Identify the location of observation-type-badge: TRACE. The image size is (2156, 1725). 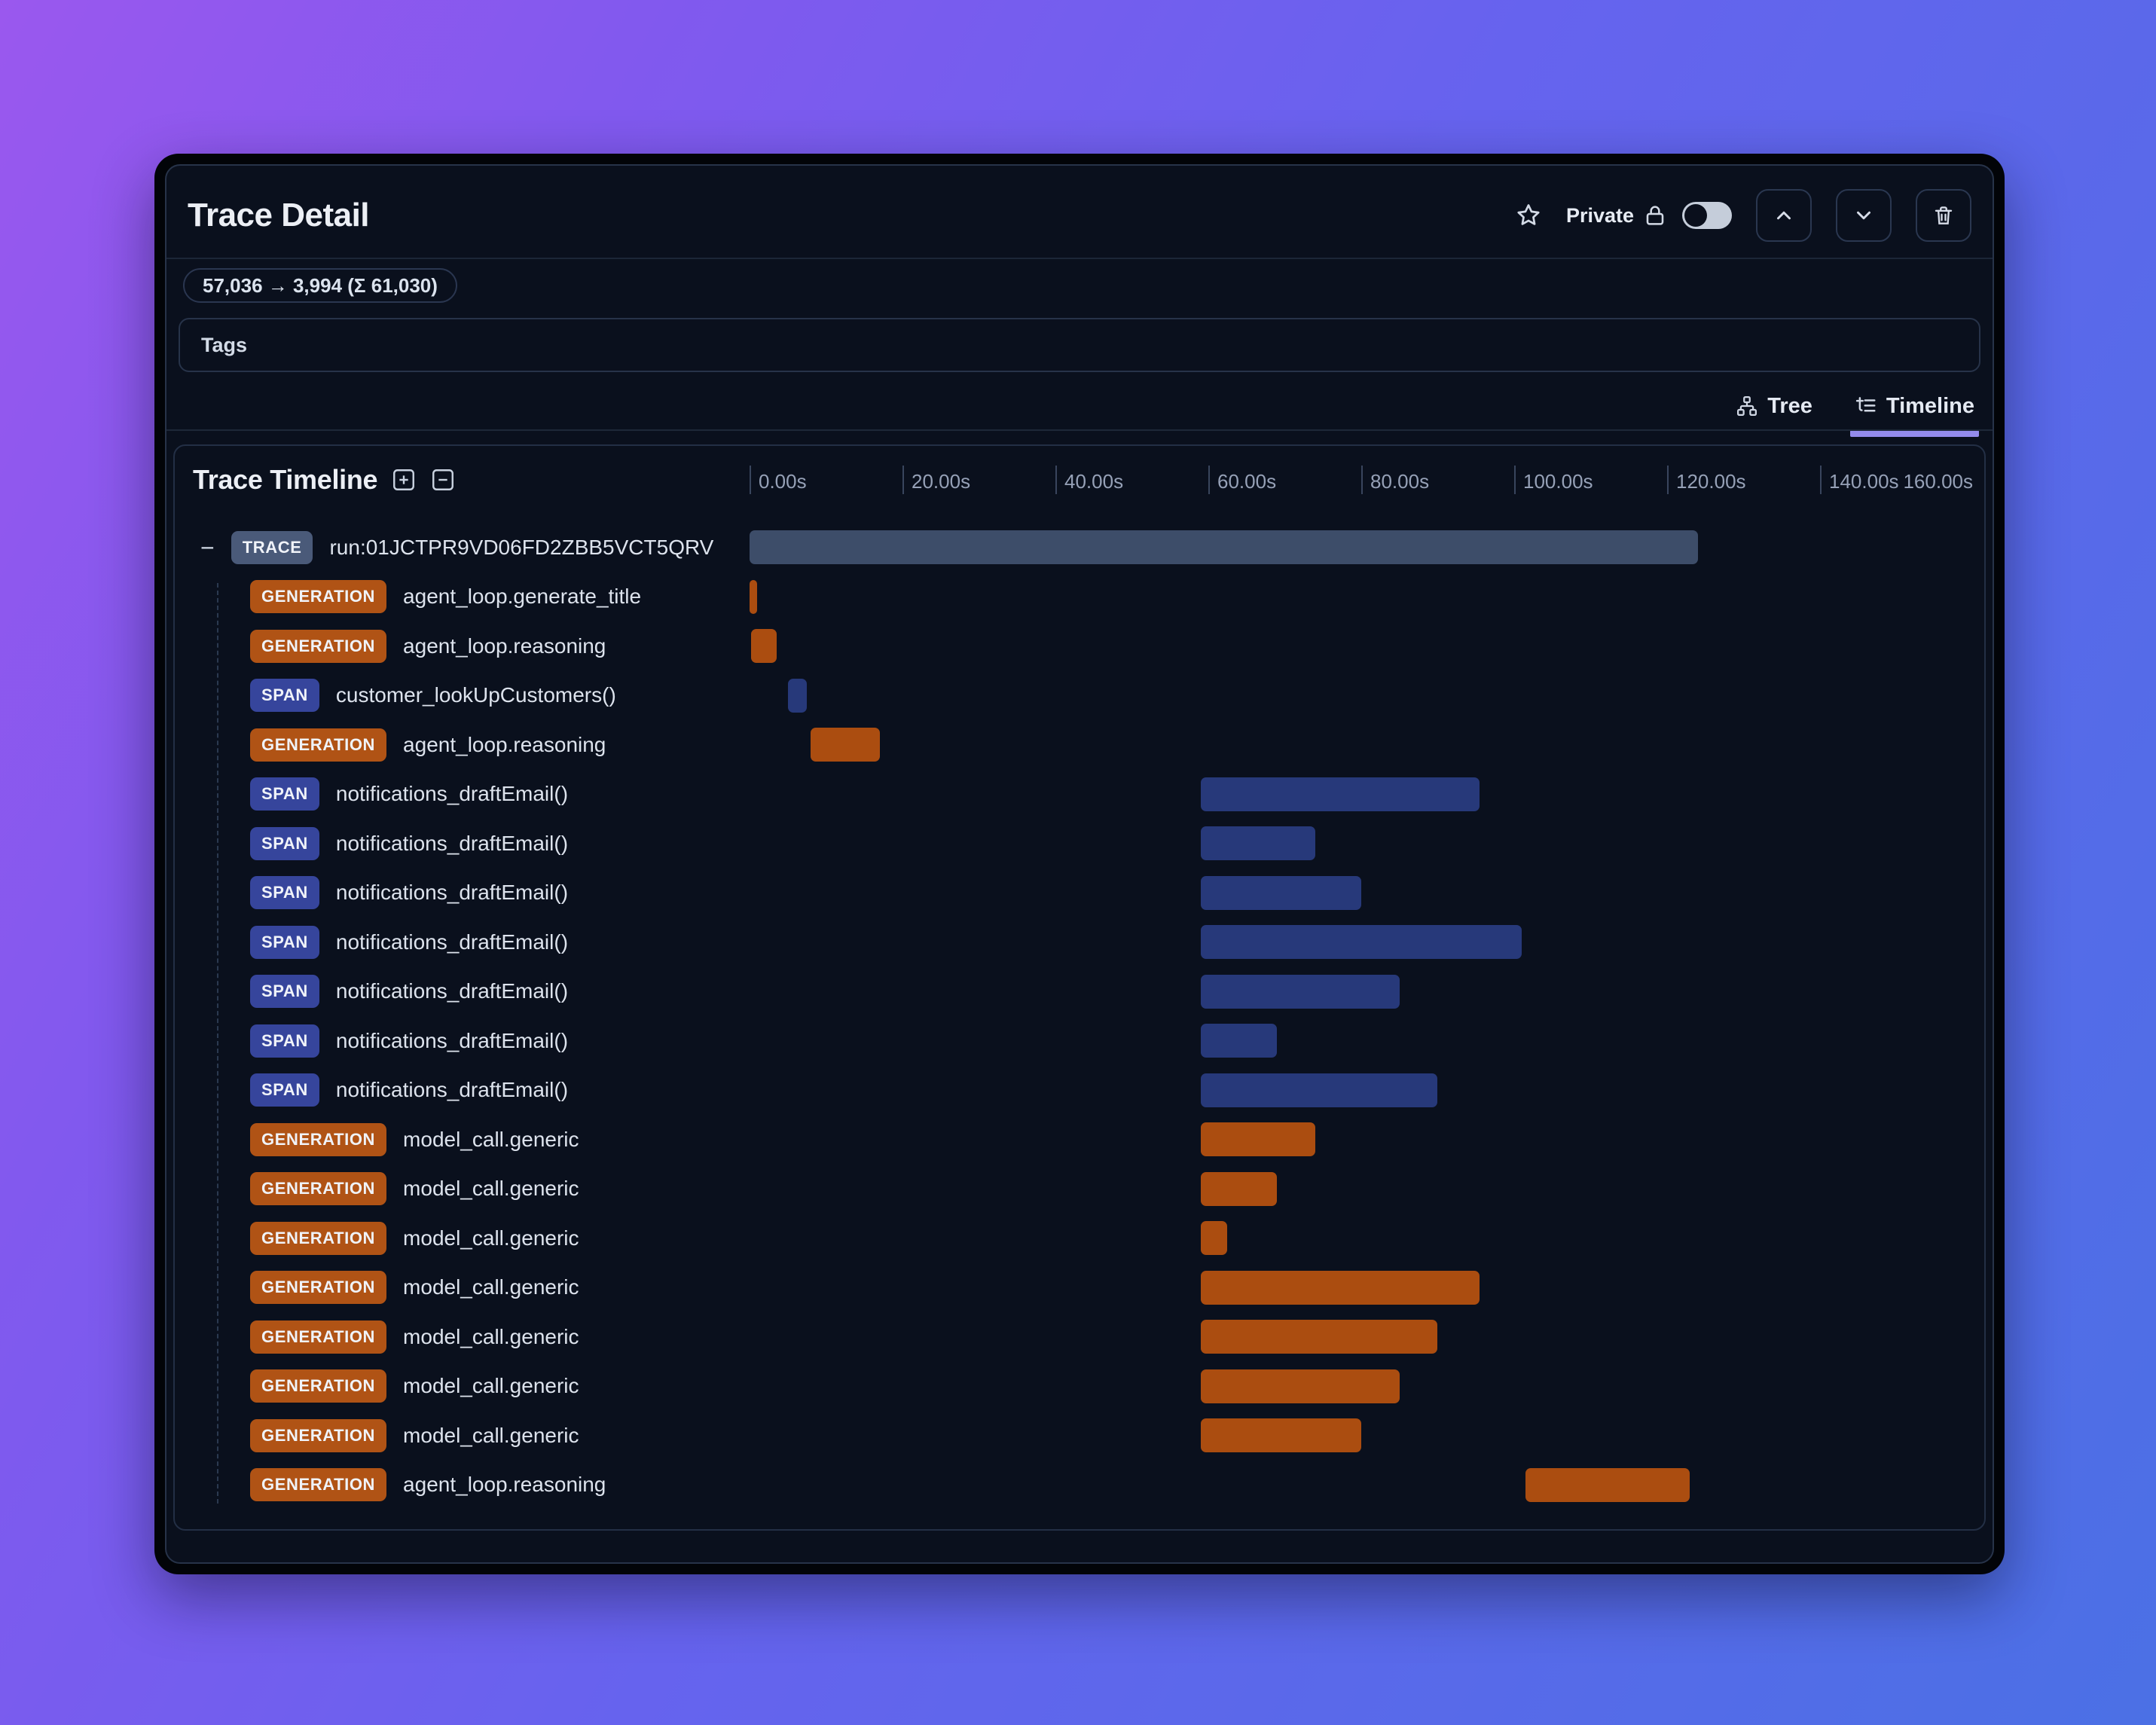
(272, 547).